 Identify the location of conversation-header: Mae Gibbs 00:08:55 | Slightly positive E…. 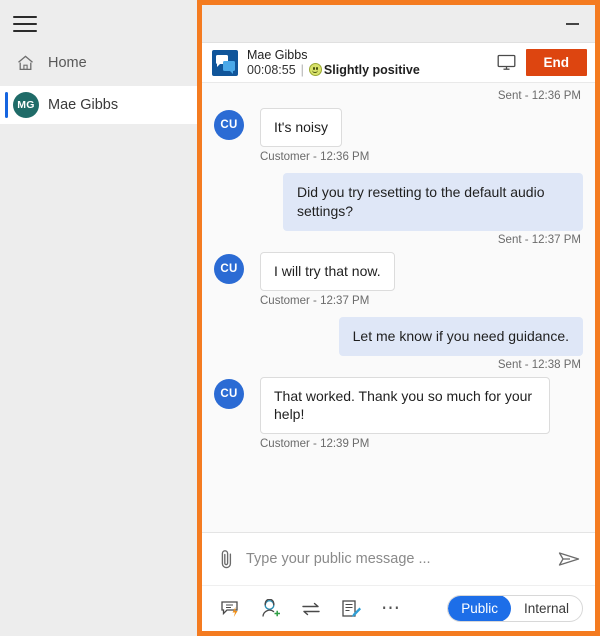
(398, 63).